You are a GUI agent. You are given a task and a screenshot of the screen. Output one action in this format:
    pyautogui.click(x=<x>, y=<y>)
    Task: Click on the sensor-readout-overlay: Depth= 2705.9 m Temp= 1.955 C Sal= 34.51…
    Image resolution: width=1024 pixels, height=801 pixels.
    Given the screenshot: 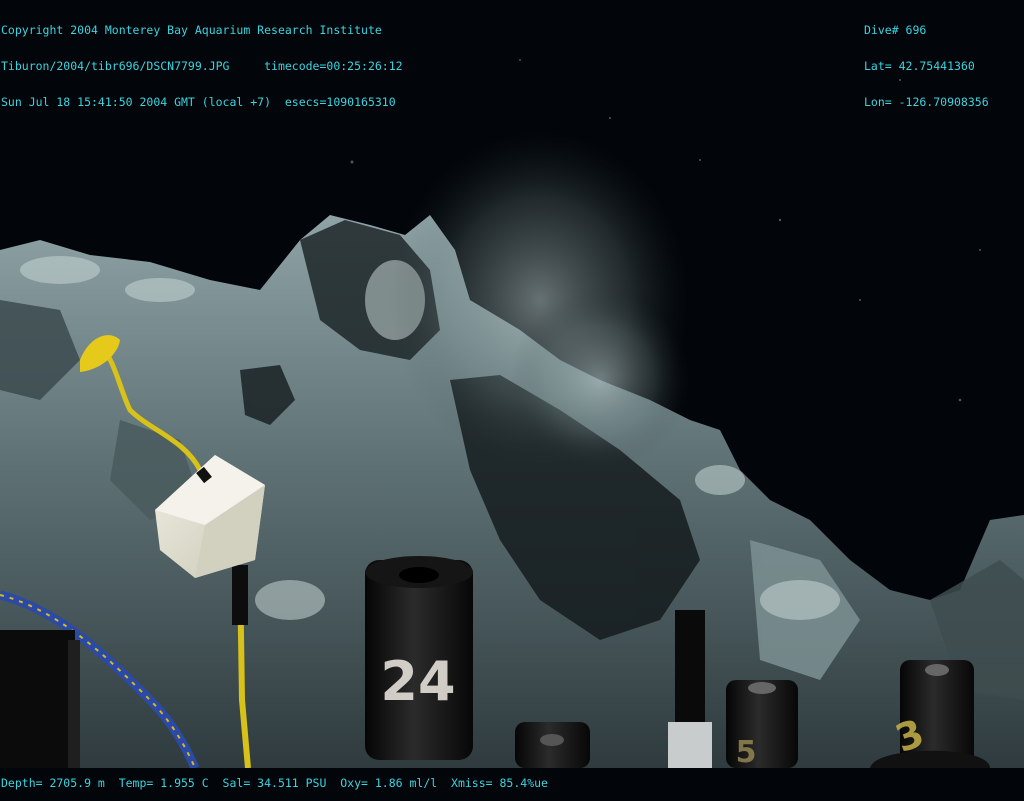 What is the action you would take?
    pyautogui.click(x=274, y=777)
    